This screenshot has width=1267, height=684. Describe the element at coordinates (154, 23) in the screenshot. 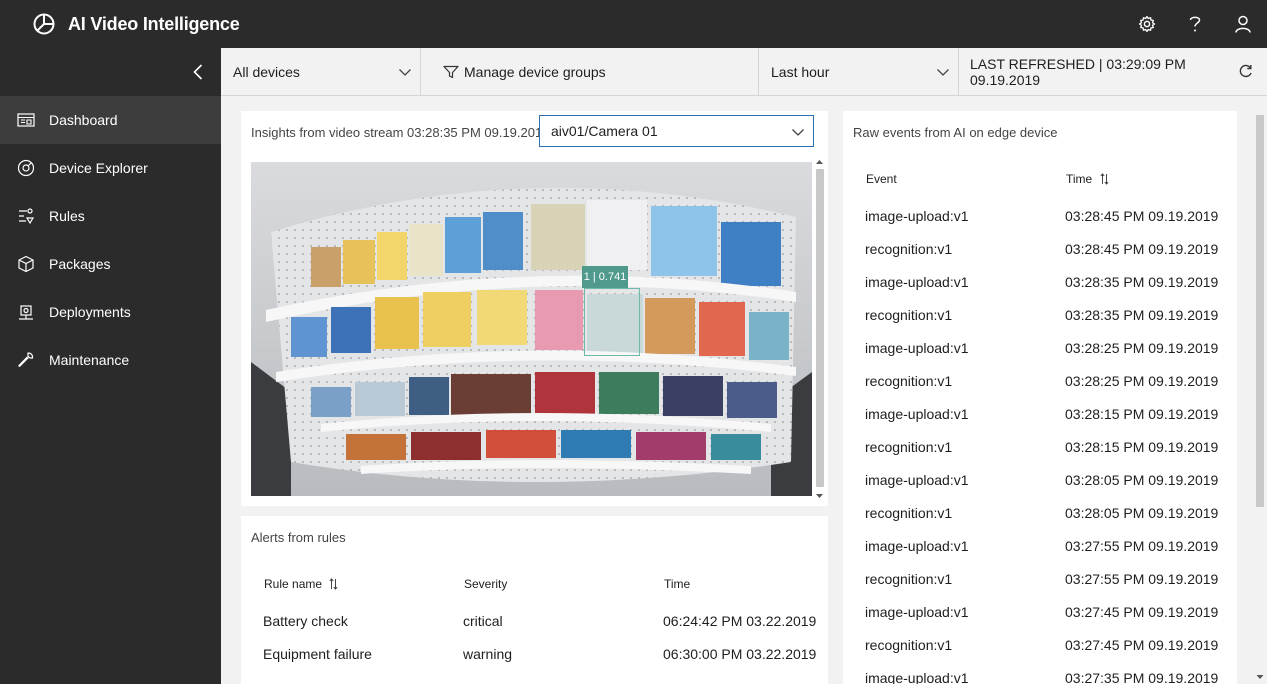

I see `app-title: AI Video Intelligence` at that location.